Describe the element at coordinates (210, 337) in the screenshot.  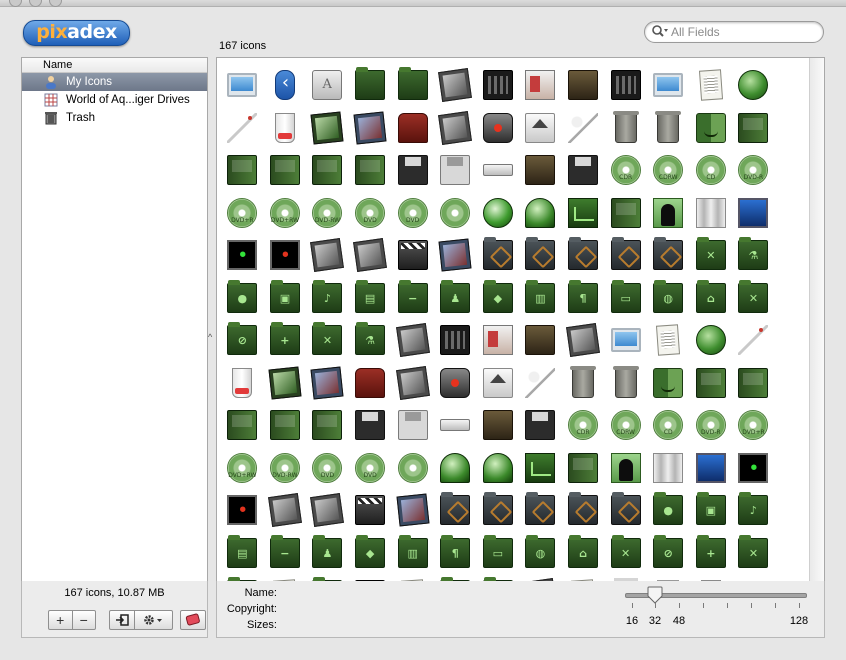
I see `split-view-grip: ^` at that location.